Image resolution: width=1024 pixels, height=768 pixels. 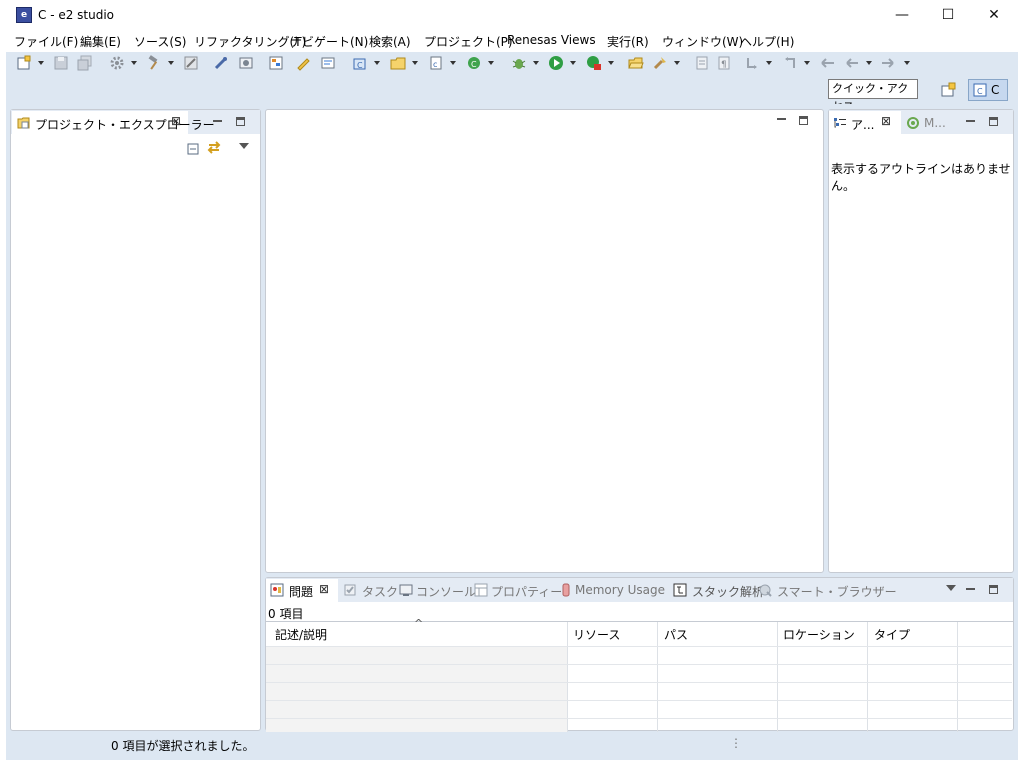 What do you see at coordinates (556, 63) in the screenshot?
I see `run-icon` at bounding box center [556, 63].